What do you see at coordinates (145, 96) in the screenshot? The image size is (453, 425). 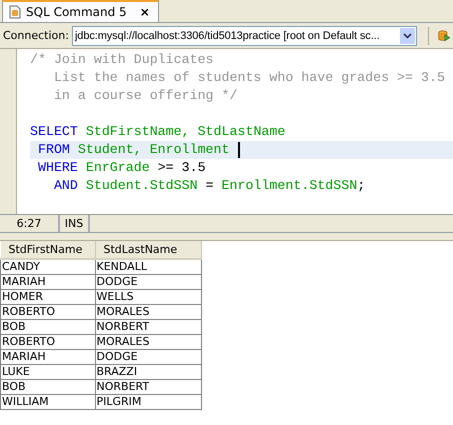 I see `code-line: in a course offering */` at bounding box center [145, 96].